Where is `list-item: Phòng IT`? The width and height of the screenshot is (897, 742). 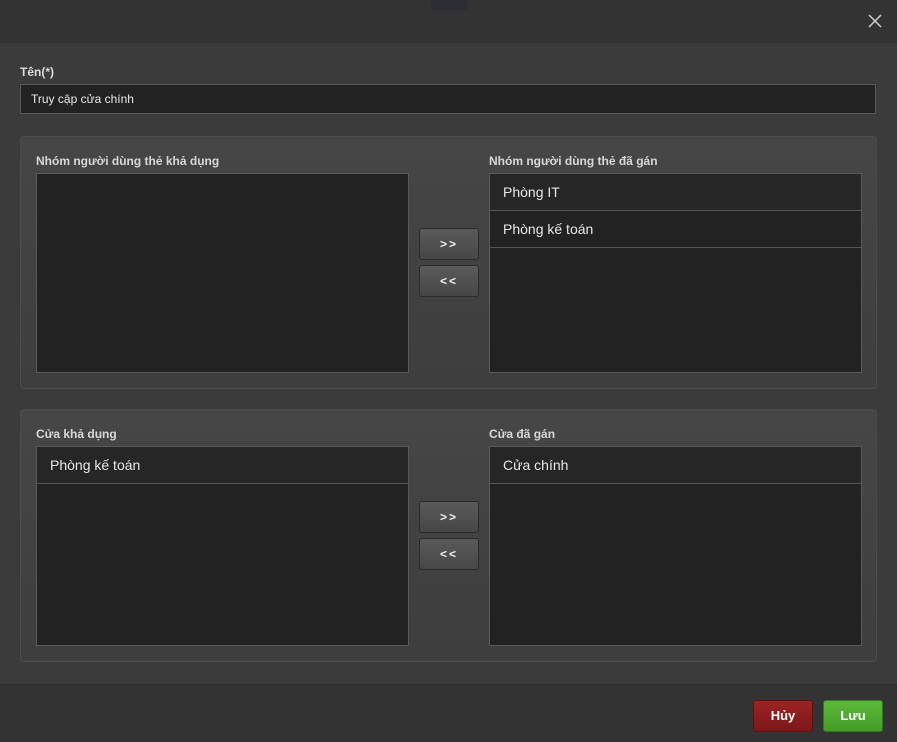 list-item: Phòng IT is located at coordinates (675, 192).